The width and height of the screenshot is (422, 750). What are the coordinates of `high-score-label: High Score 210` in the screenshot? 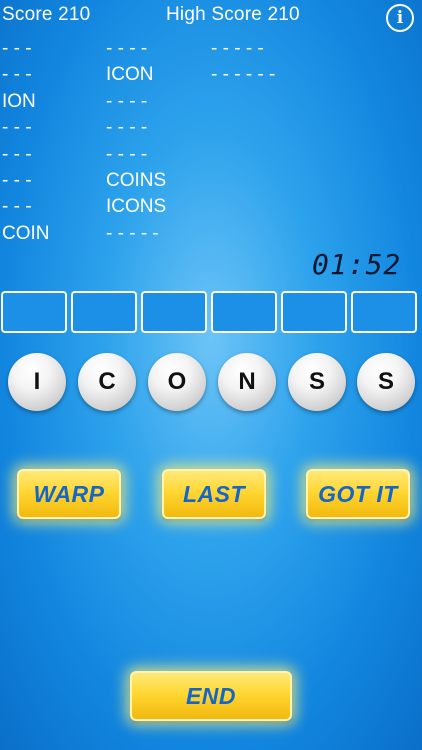 It's located at (233, 14).